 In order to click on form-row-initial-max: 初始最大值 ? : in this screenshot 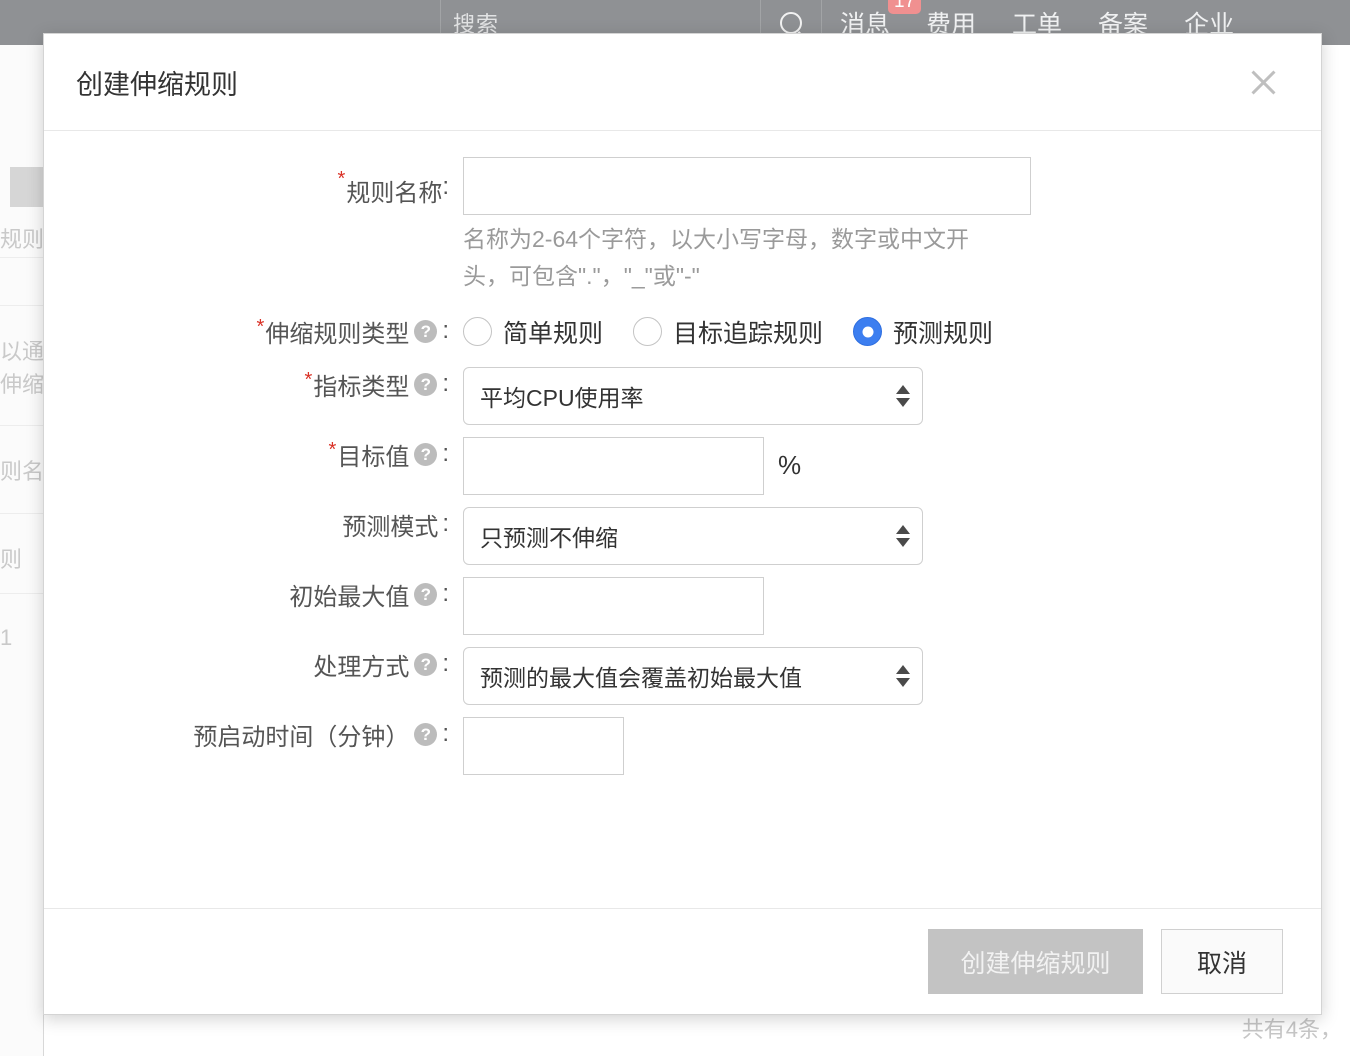, I will do `click(682, 605)`.